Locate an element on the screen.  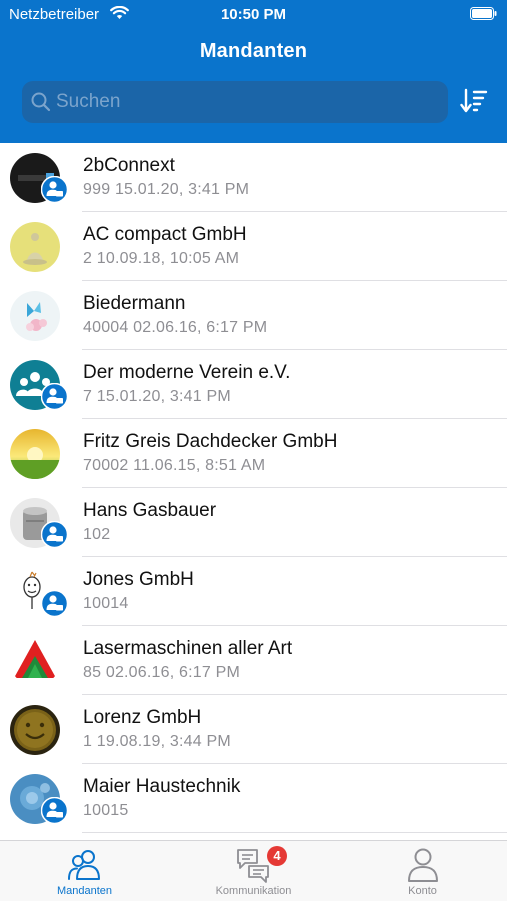
client-meta: 85 02.06.16, 6:17 PM is located at coordinates (161, 672).